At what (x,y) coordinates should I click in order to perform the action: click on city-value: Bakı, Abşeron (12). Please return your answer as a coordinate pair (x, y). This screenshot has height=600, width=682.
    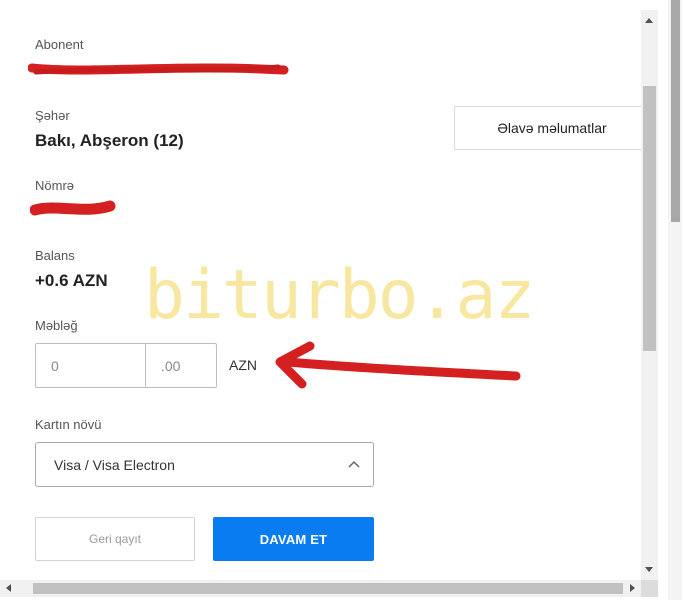
    Looking at the image, I should click on (109, 140).